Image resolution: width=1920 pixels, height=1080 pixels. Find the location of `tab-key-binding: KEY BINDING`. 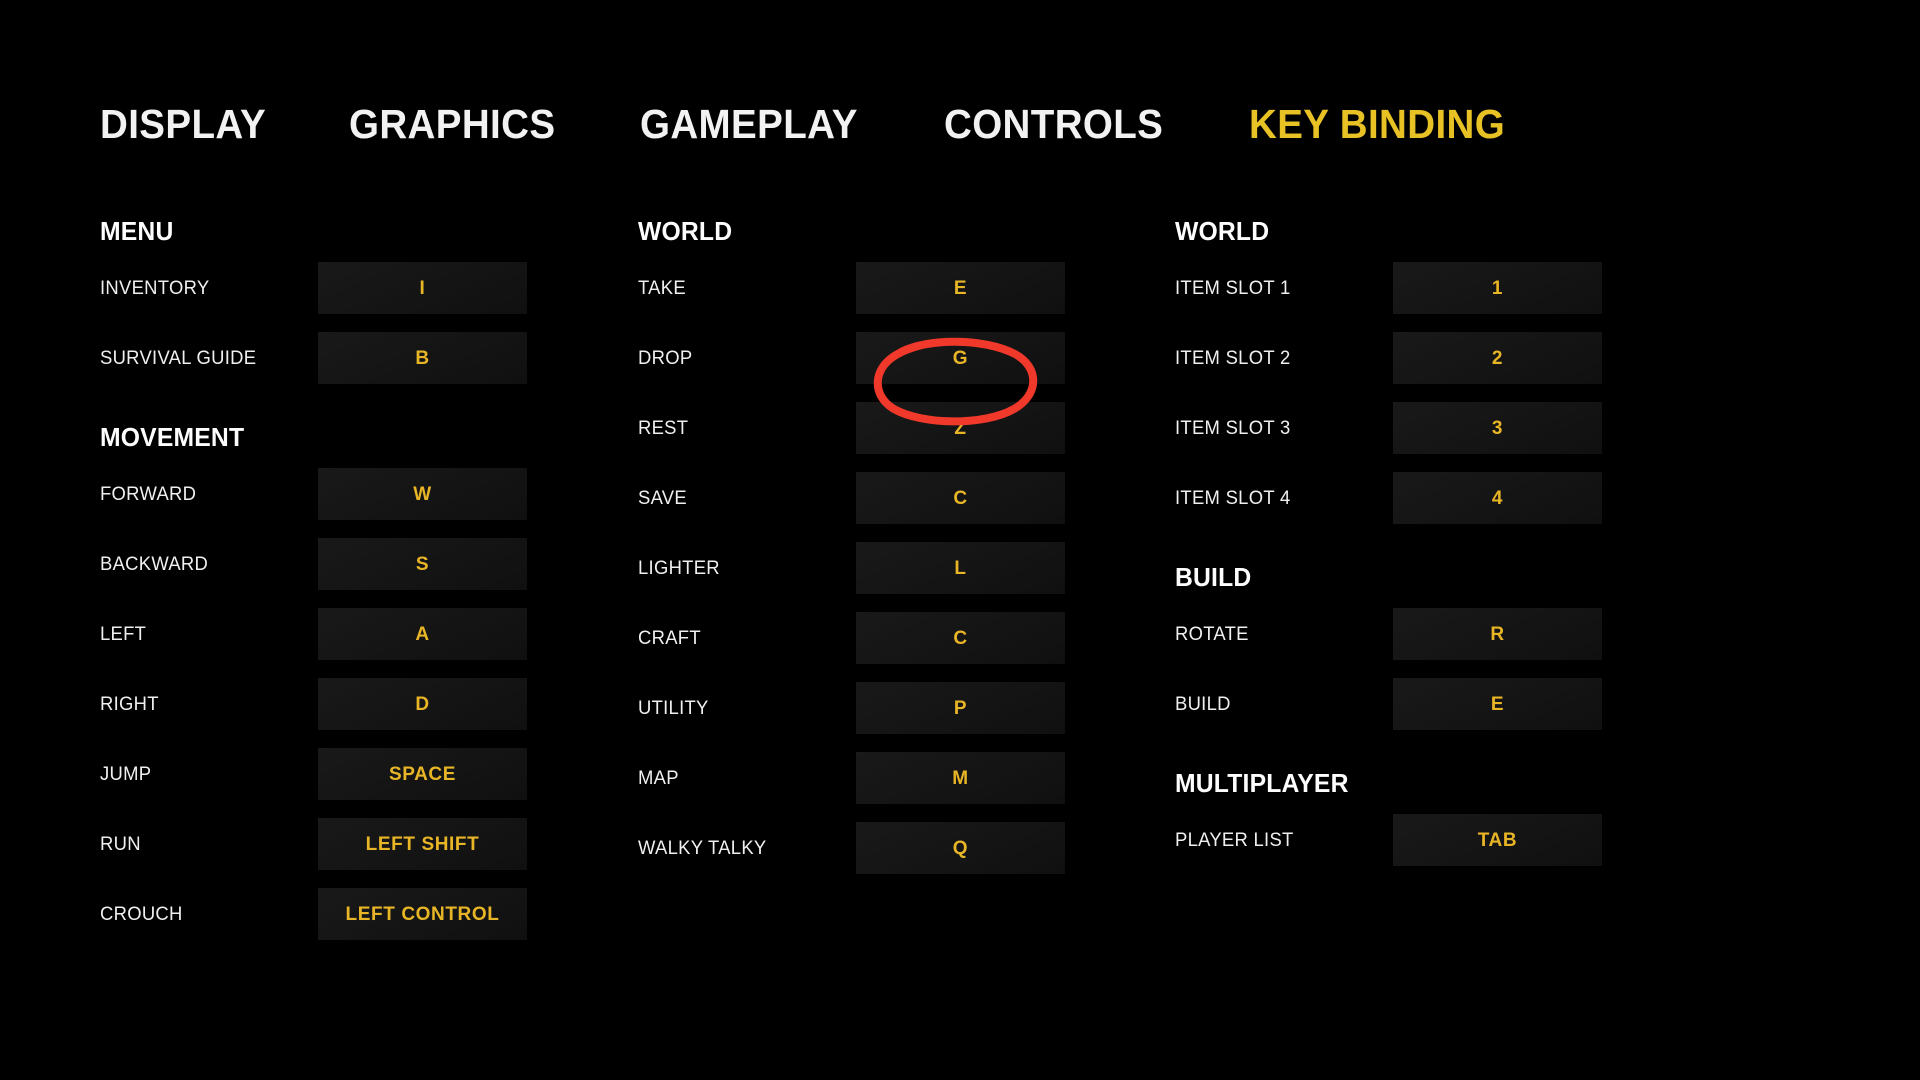

tab-key-binding: KEY BINDING is located at coordinates (1377, 124).